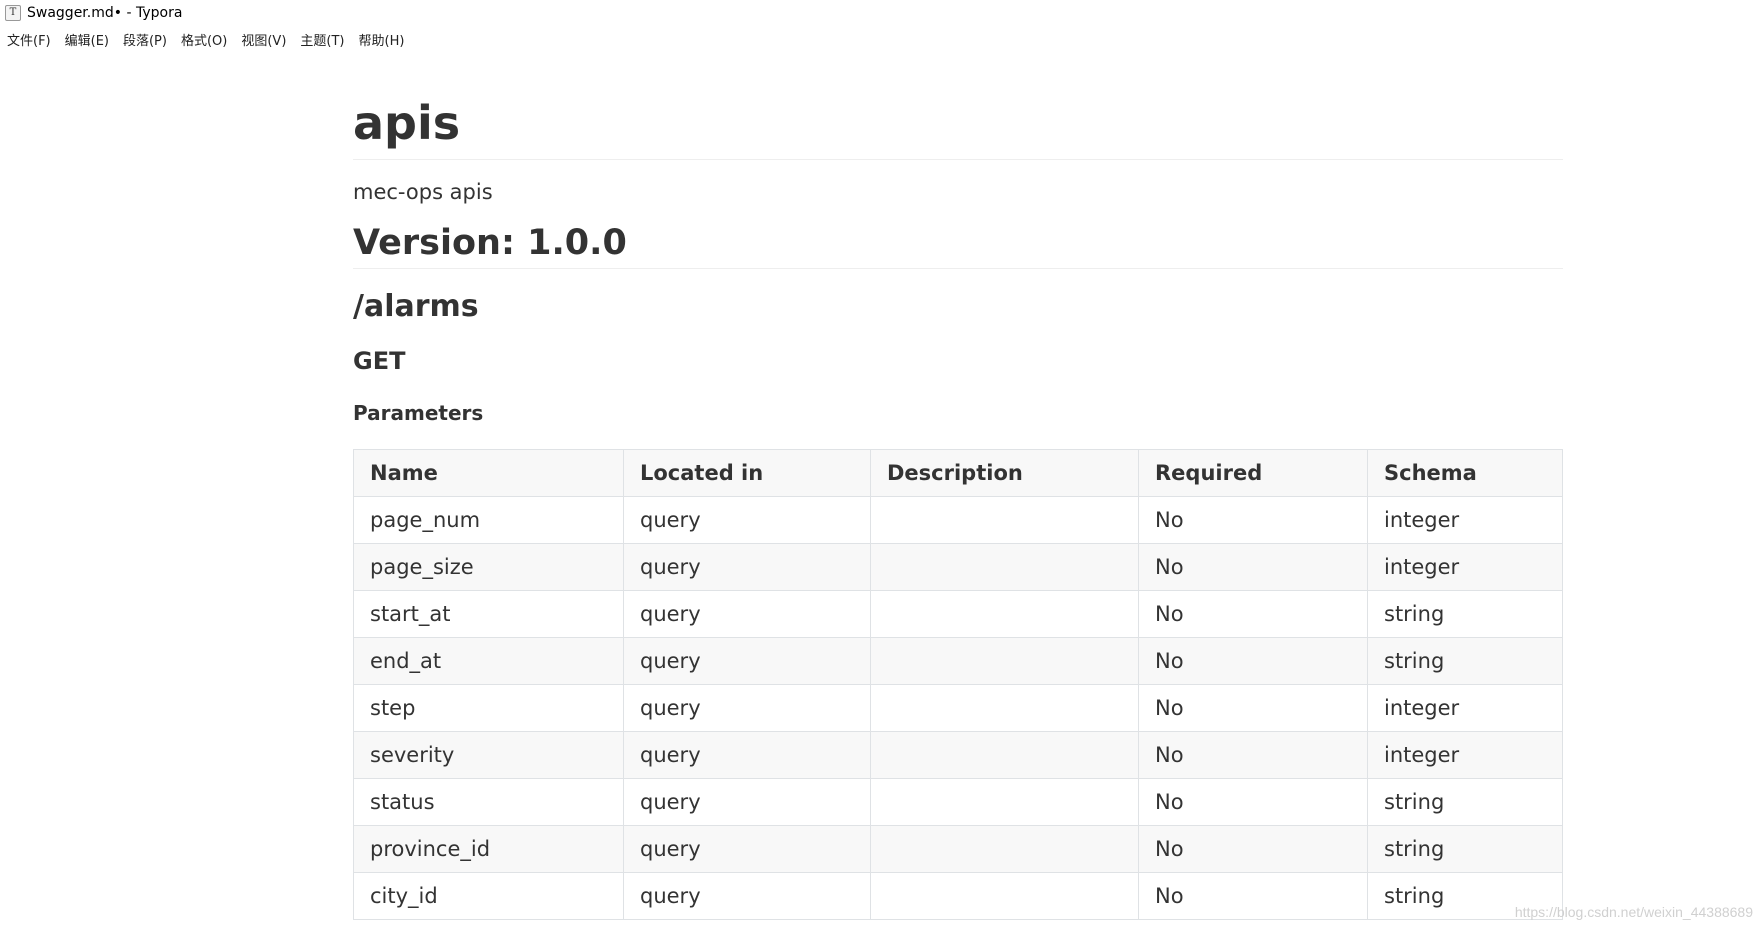 The width and height of the screenshot is (1755, 926). Describe the element at coordinates (263, 39) in the screenshot. I see `menu-view: 视图(V)` at that location.